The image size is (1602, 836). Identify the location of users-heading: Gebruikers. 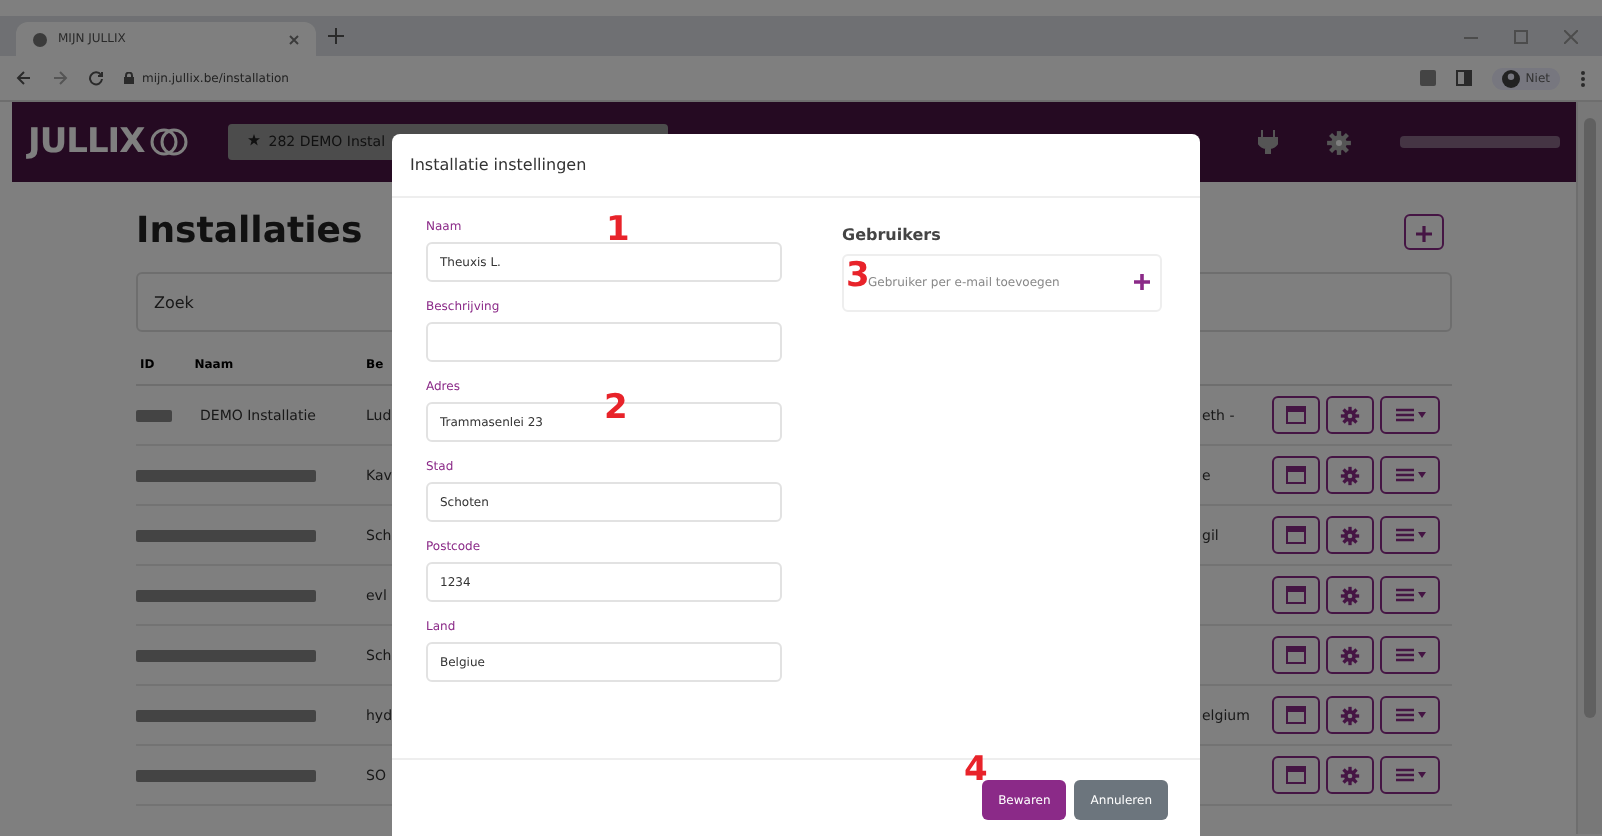
(892, 235).